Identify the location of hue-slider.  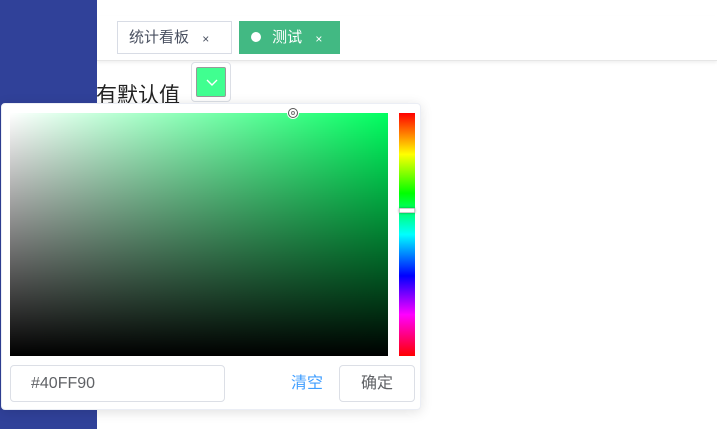
(407, 234).